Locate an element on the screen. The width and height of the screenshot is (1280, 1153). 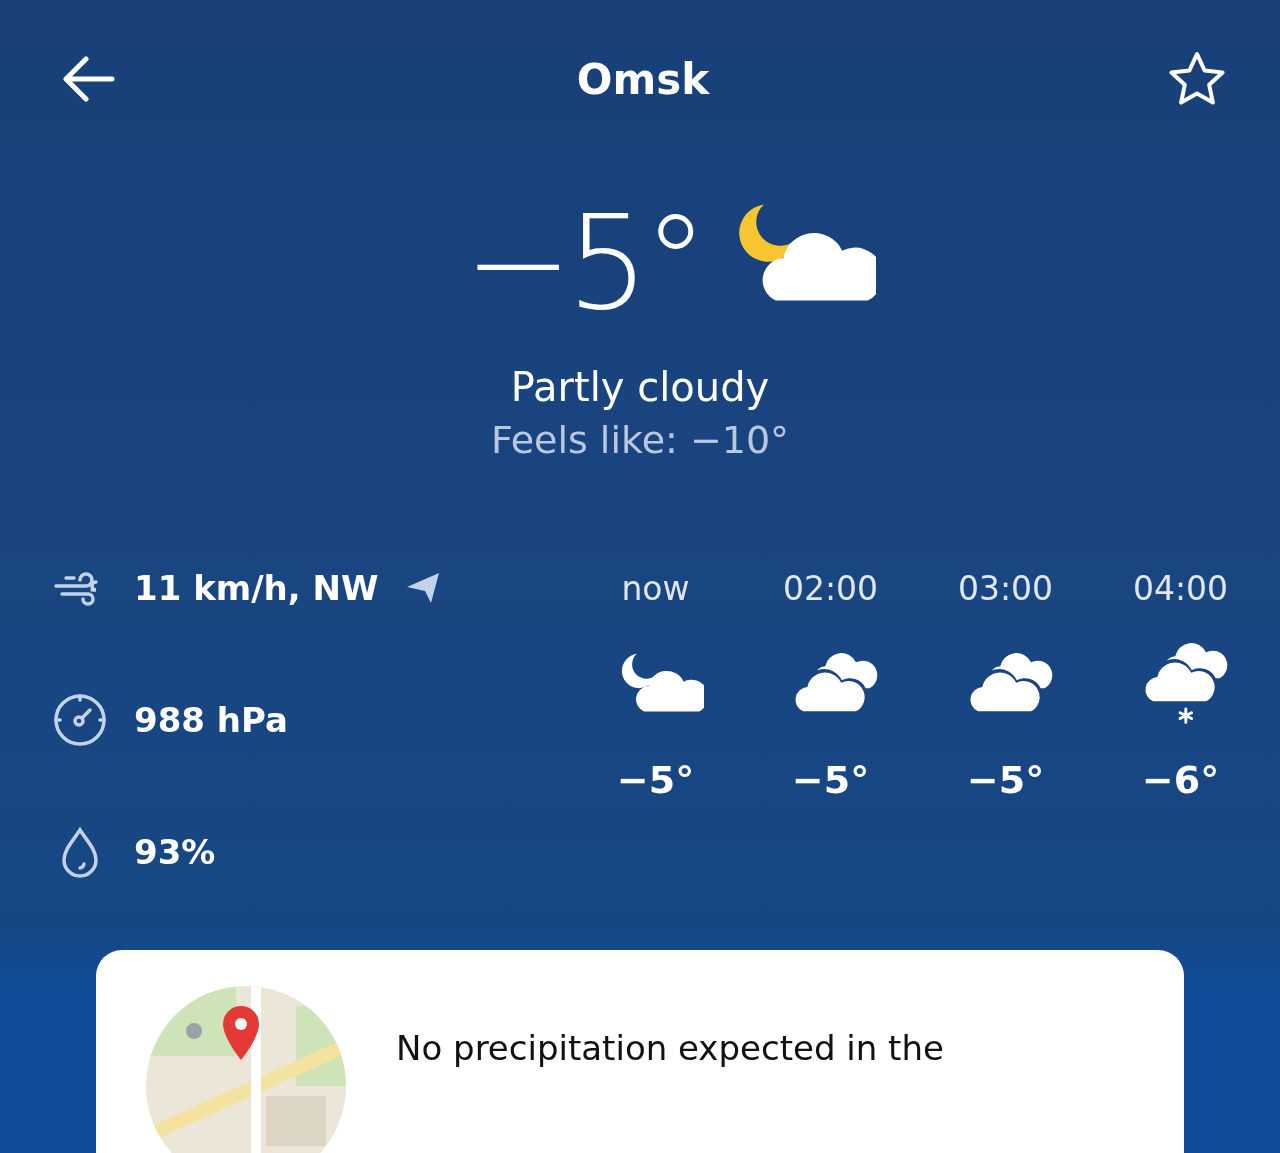
hour-time: 03:00 is located at coordinates (1005, 588).